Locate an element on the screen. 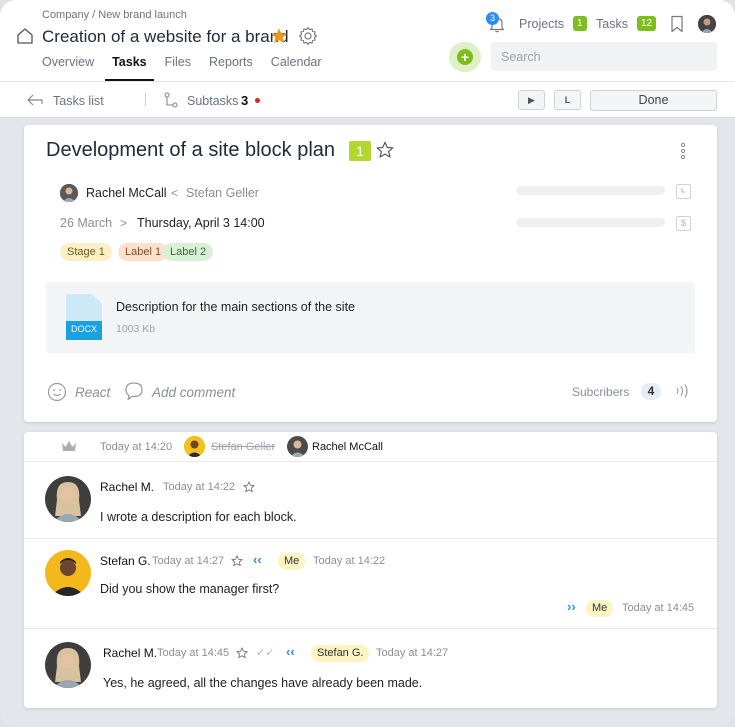 This screenshot has width=735, height=727. tab-overview: Overview is located at coordinates (68, 68).